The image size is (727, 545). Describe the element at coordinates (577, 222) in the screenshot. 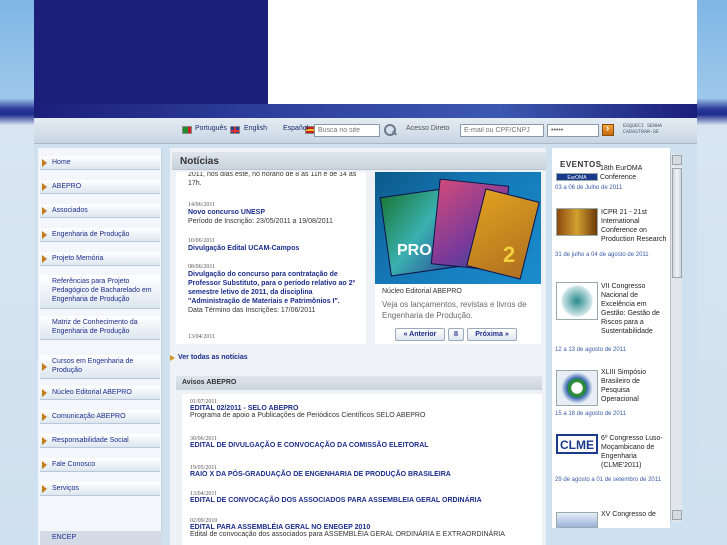

I see `icpr-logo-icon` at that location.